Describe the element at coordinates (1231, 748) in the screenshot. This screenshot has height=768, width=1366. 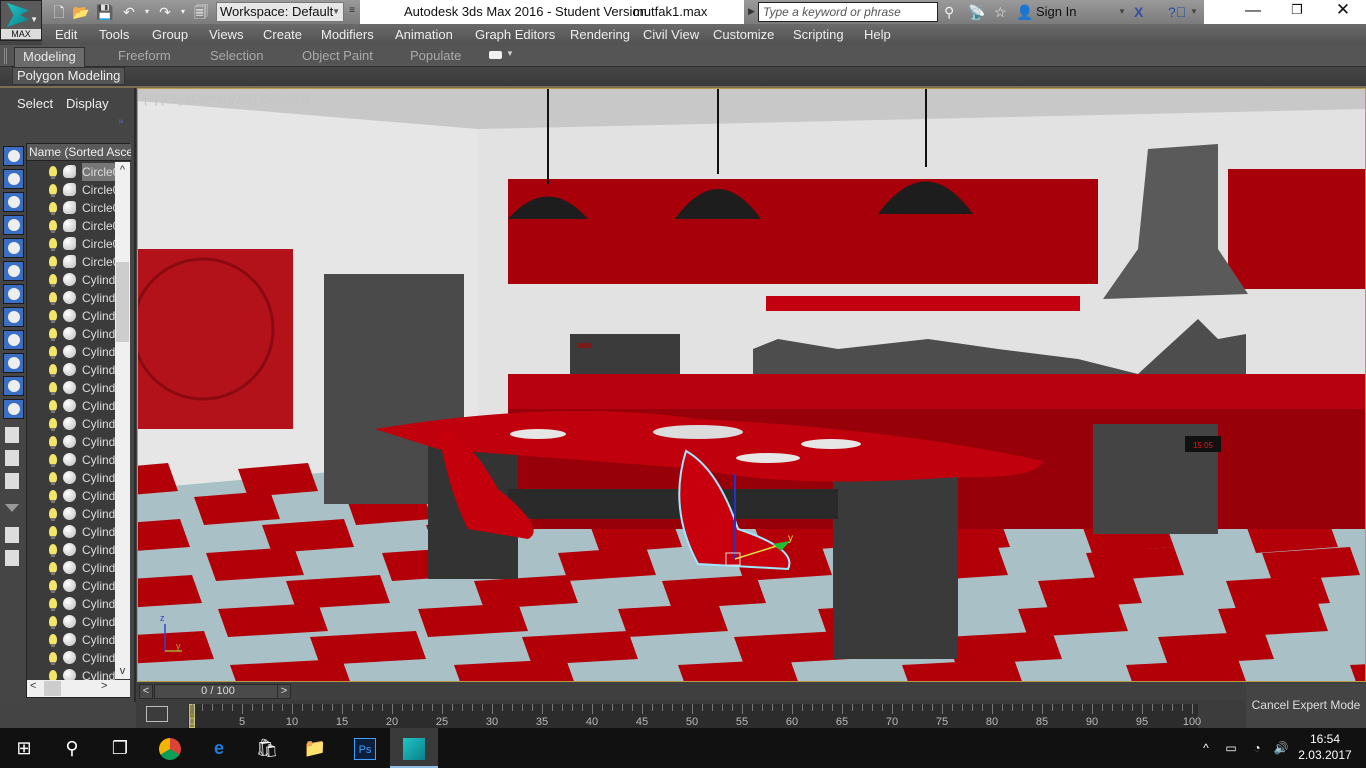
I see `battery-icon: ▭` at that location.